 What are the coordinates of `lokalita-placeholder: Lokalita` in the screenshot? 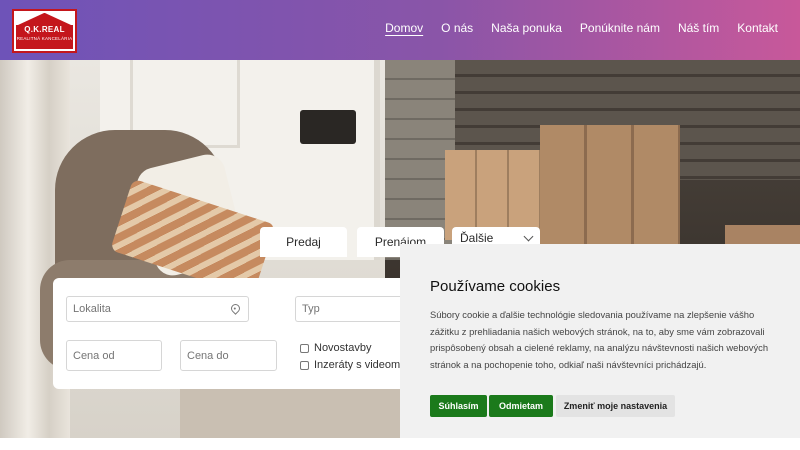 It's located at (92, 309).